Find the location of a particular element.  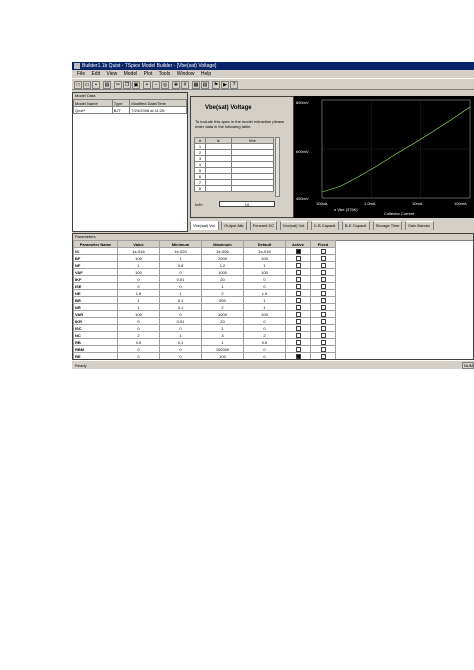

tab-vce-sat: Vce(sat) Vol. is located at coordinates (294, 225).